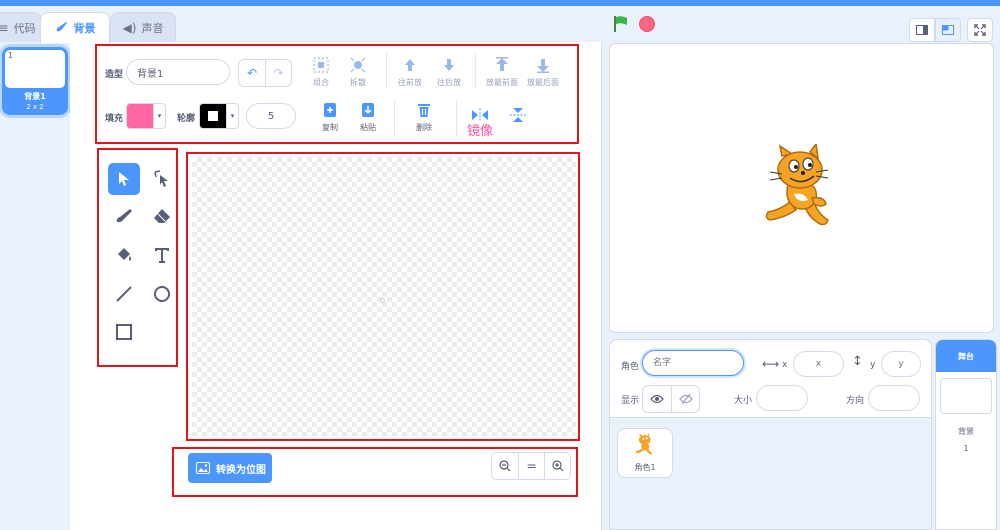 The height and width of the screenshot is (530, 1000). I want to click on flip-vertical-icon, so click(518, 115).